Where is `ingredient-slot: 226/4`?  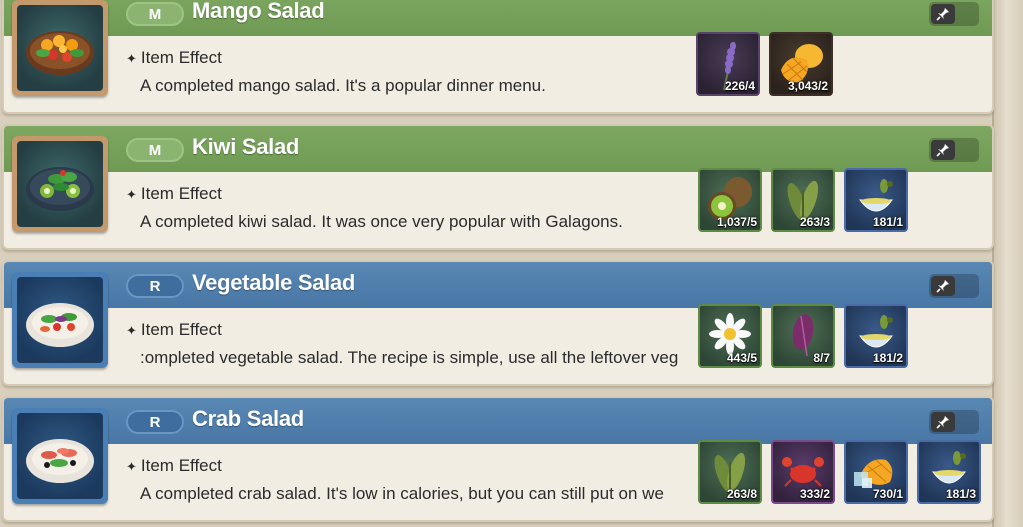 ingredient-slot: 226/4 is located at coordinates (728, 64).